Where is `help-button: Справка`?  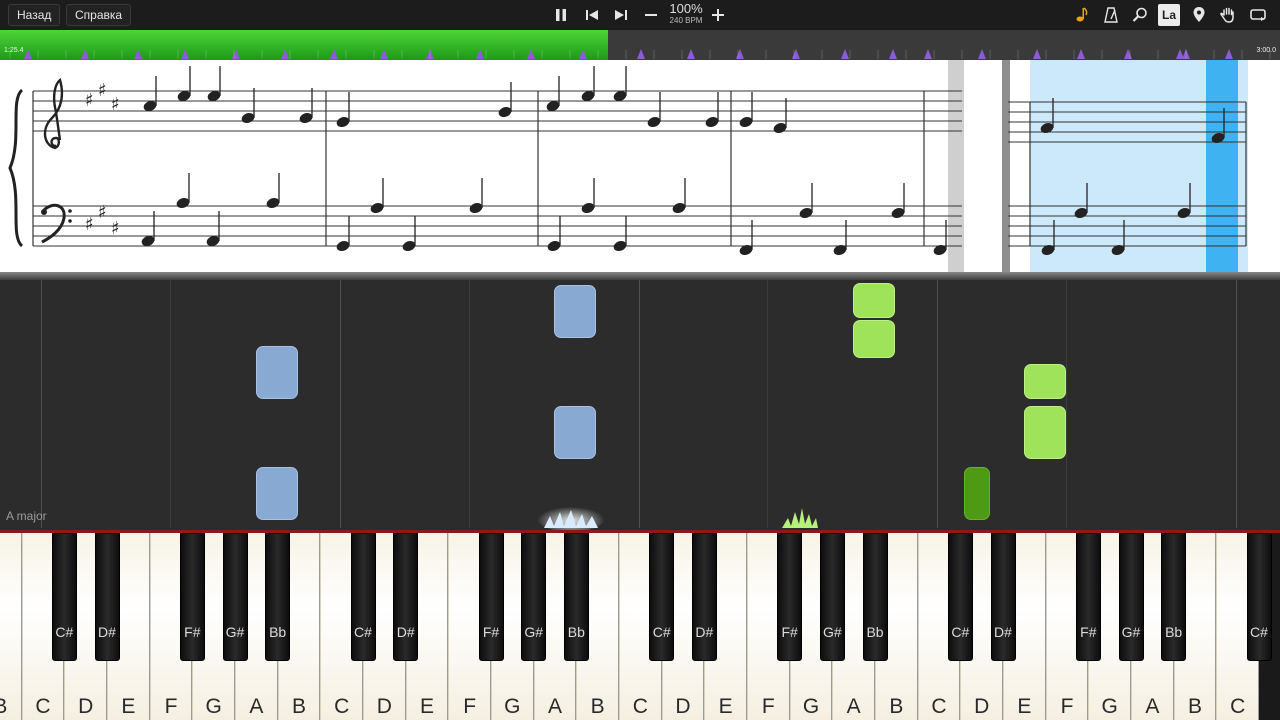 help-button: Справка is located at coordinates (99, 15).